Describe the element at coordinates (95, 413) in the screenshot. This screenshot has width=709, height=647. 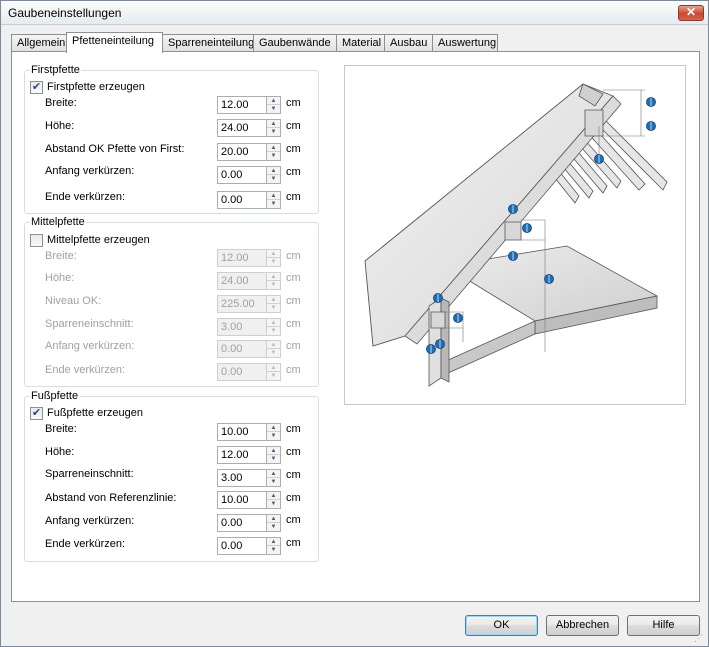
I see `fusspfette-checkbox-label: Fußpfette erzeugen` at that location.